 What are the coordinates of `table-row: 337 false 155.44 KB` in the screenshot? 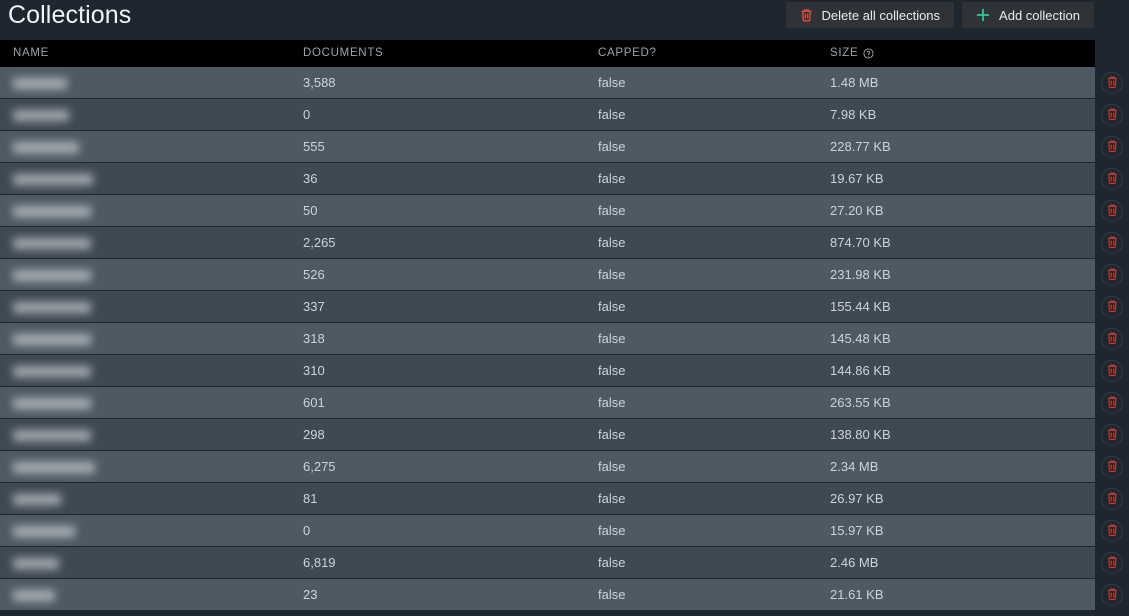 It's located at (561, 307).